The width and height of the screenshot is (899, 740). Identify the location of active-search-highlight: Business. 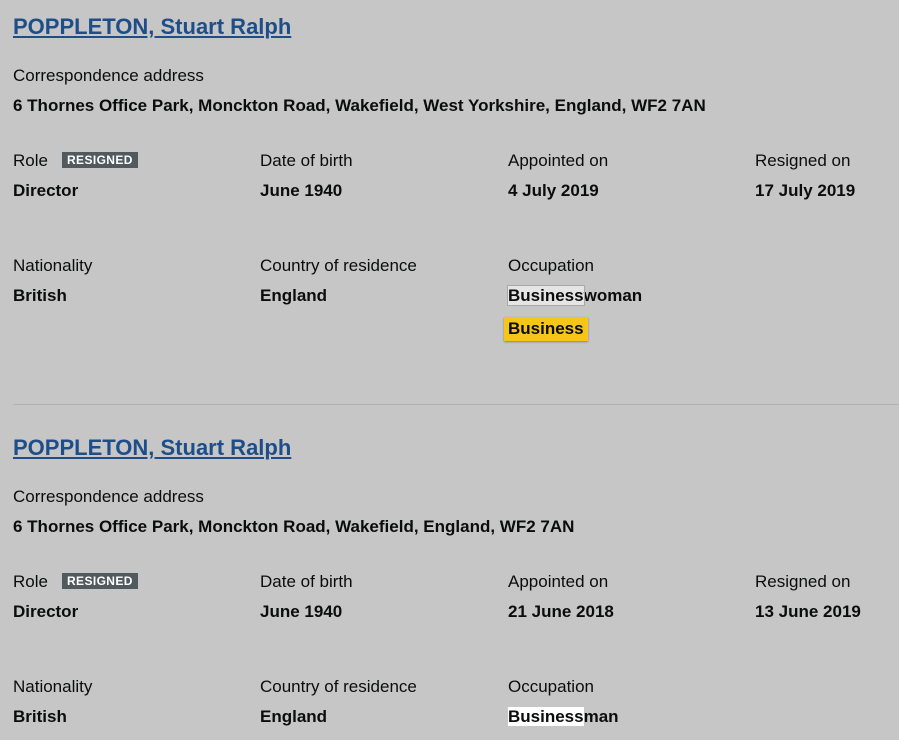
(546, 329).